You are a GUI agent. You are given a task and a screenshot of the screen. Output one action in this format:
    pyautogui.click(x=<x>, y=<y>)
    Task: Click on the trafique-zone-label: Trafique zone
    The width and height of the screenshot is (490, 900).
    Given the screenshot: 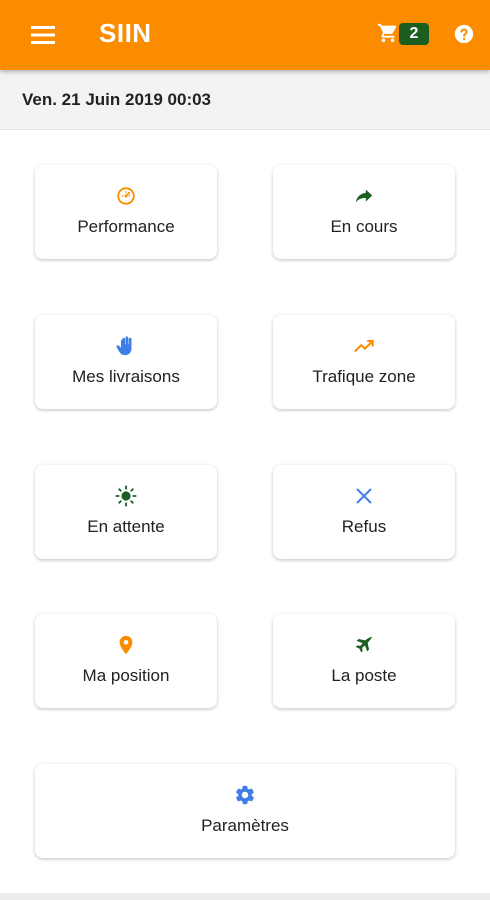 What is the action you would take?
    pyautogui.click(x=364, y=376)
    